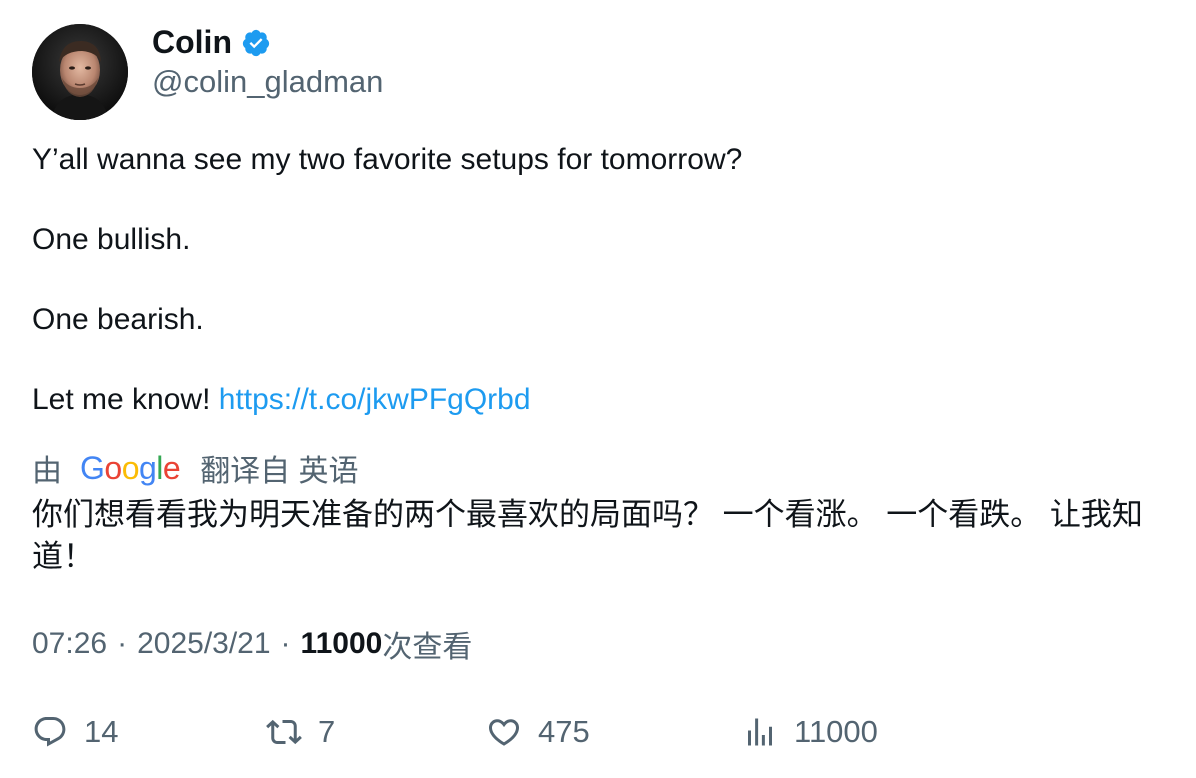 This screenshot has height=778, width=1196. I want to click on display-name: Colin, so click(192, 42).